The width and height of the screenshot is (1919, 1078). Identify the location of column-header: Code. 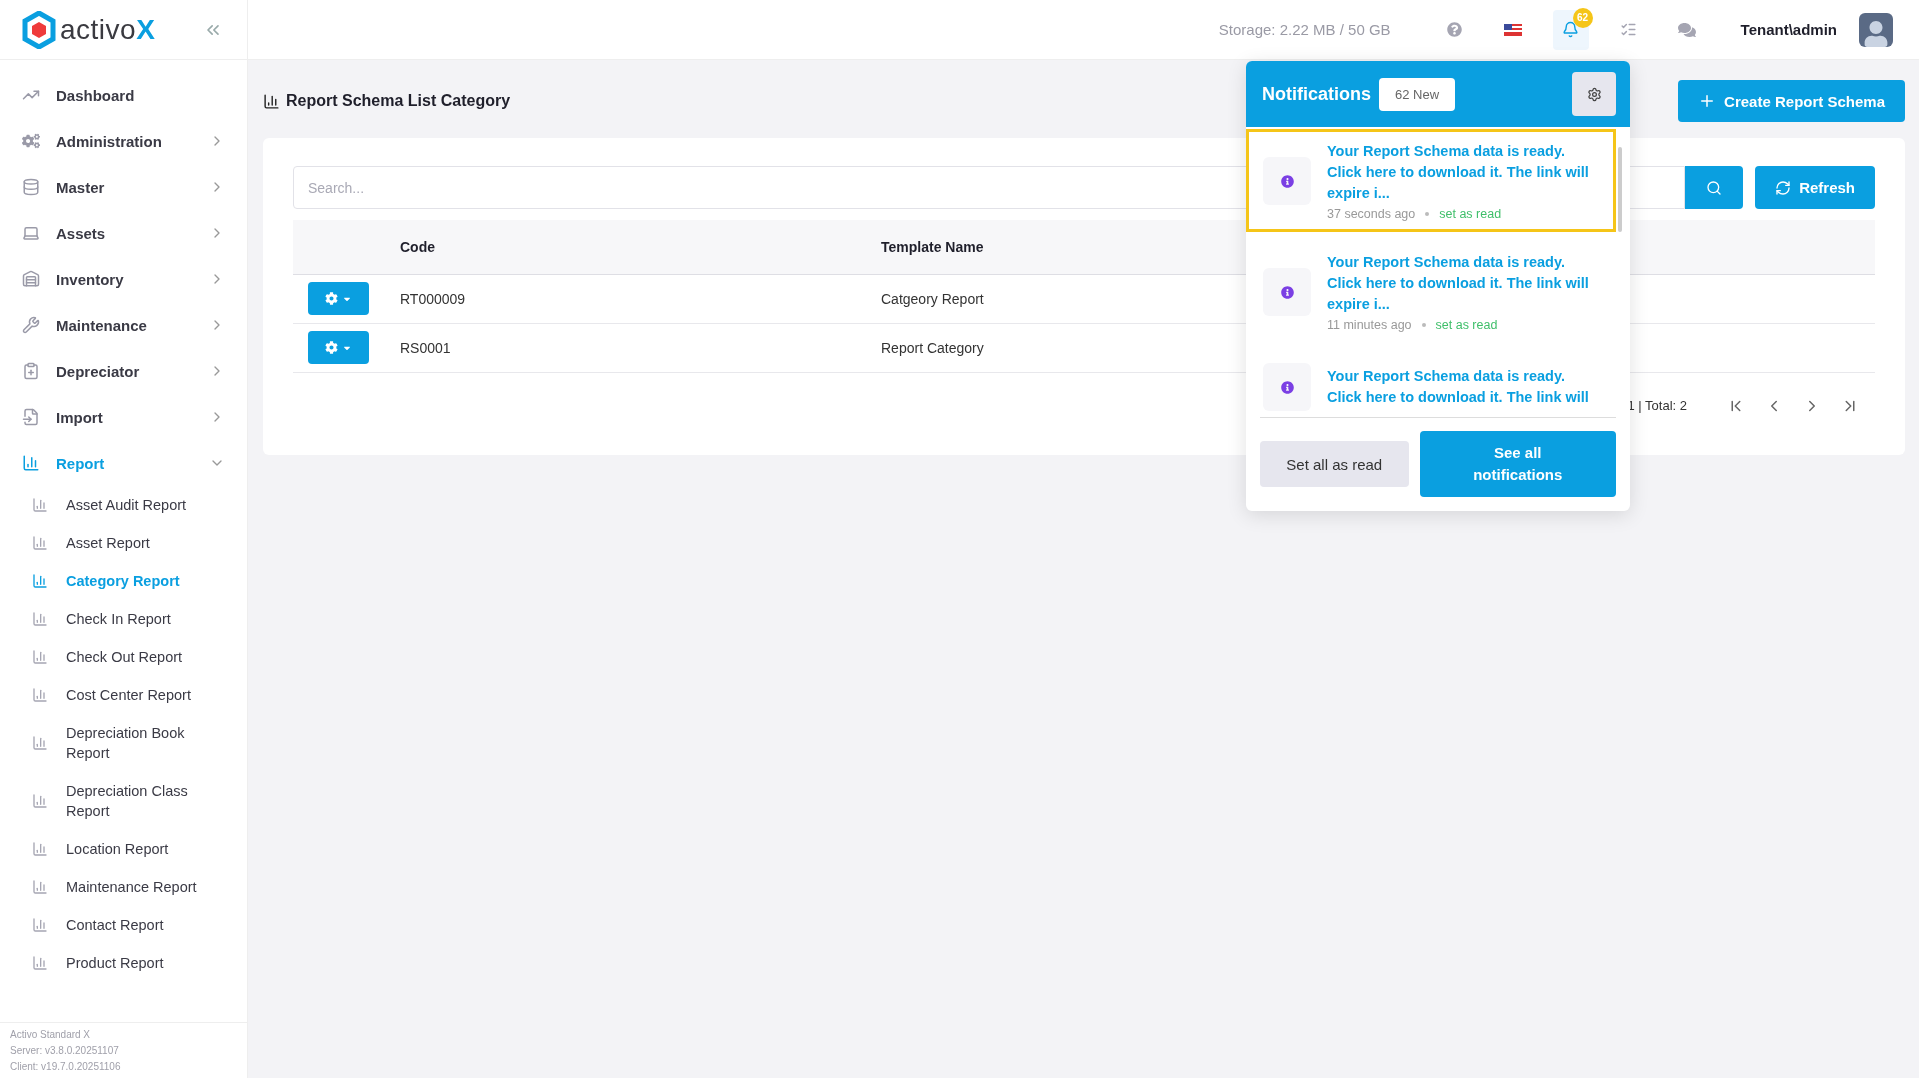
(640, 247).